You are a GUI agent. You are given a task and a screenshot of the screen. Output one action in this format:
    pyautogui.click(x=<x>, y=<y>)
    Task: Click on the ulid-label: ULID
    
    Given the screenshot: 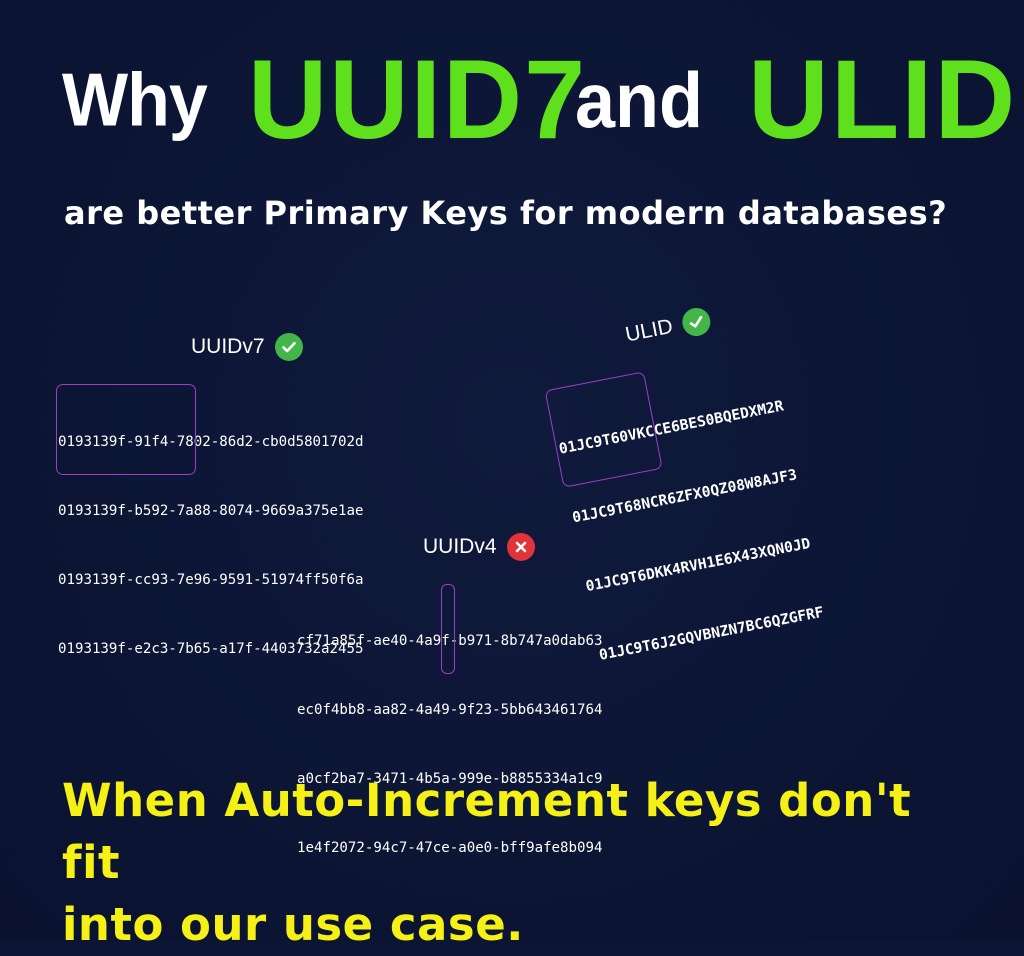 What is the action you would take?
    pyautogui.click(x=649, y=330)
    